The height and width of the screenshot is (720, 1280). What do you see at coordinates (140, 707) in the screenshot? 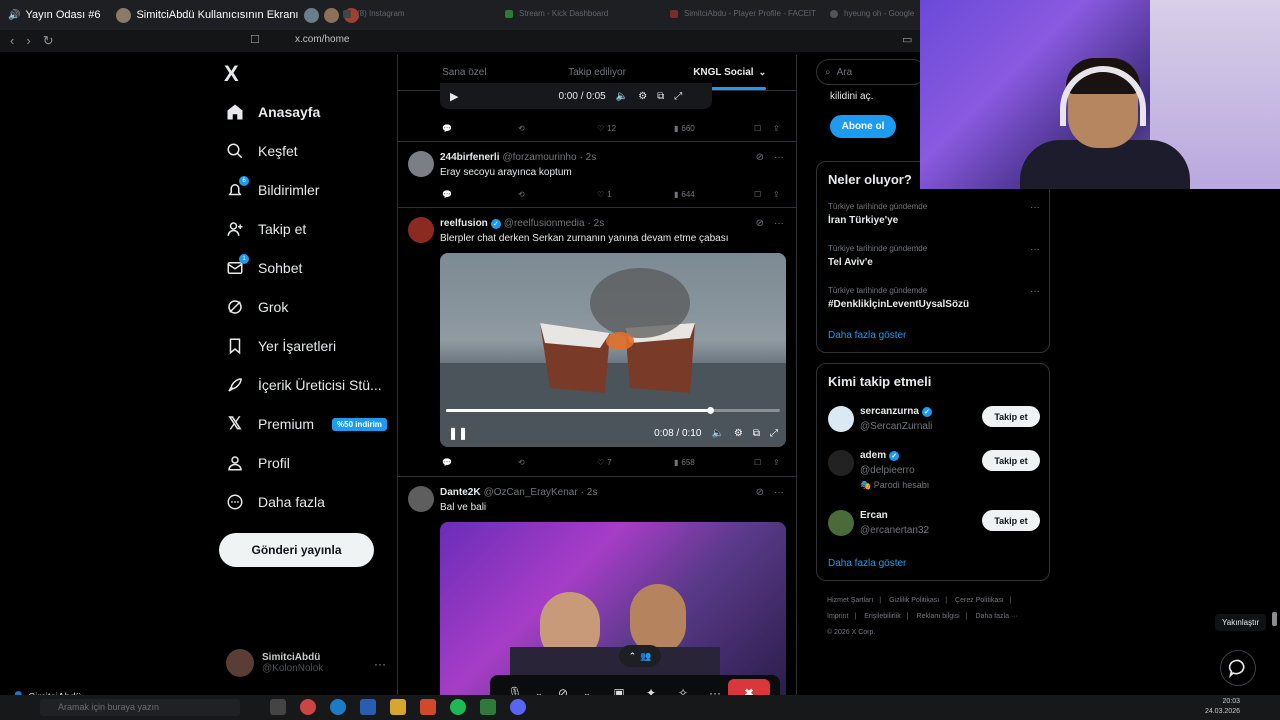
I see `taskbar-search-input: Aramak için buraya yazın` at bounding box center [140, 707].